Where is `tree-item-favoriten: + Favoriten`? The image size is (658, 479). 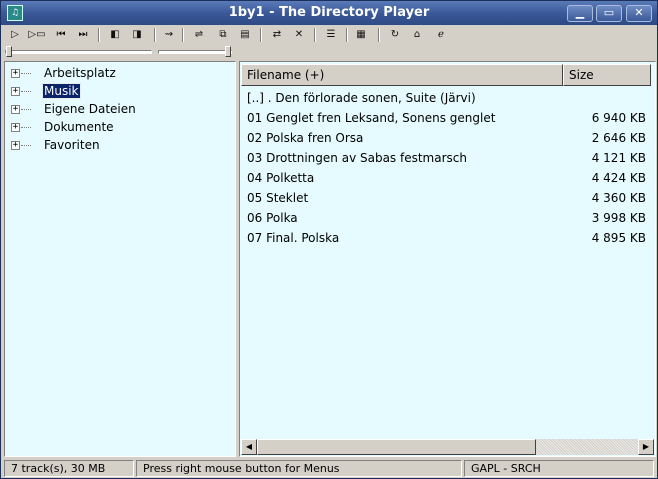 tree-item-favoriten: + Favoriten is located at coordinates (120, 146).